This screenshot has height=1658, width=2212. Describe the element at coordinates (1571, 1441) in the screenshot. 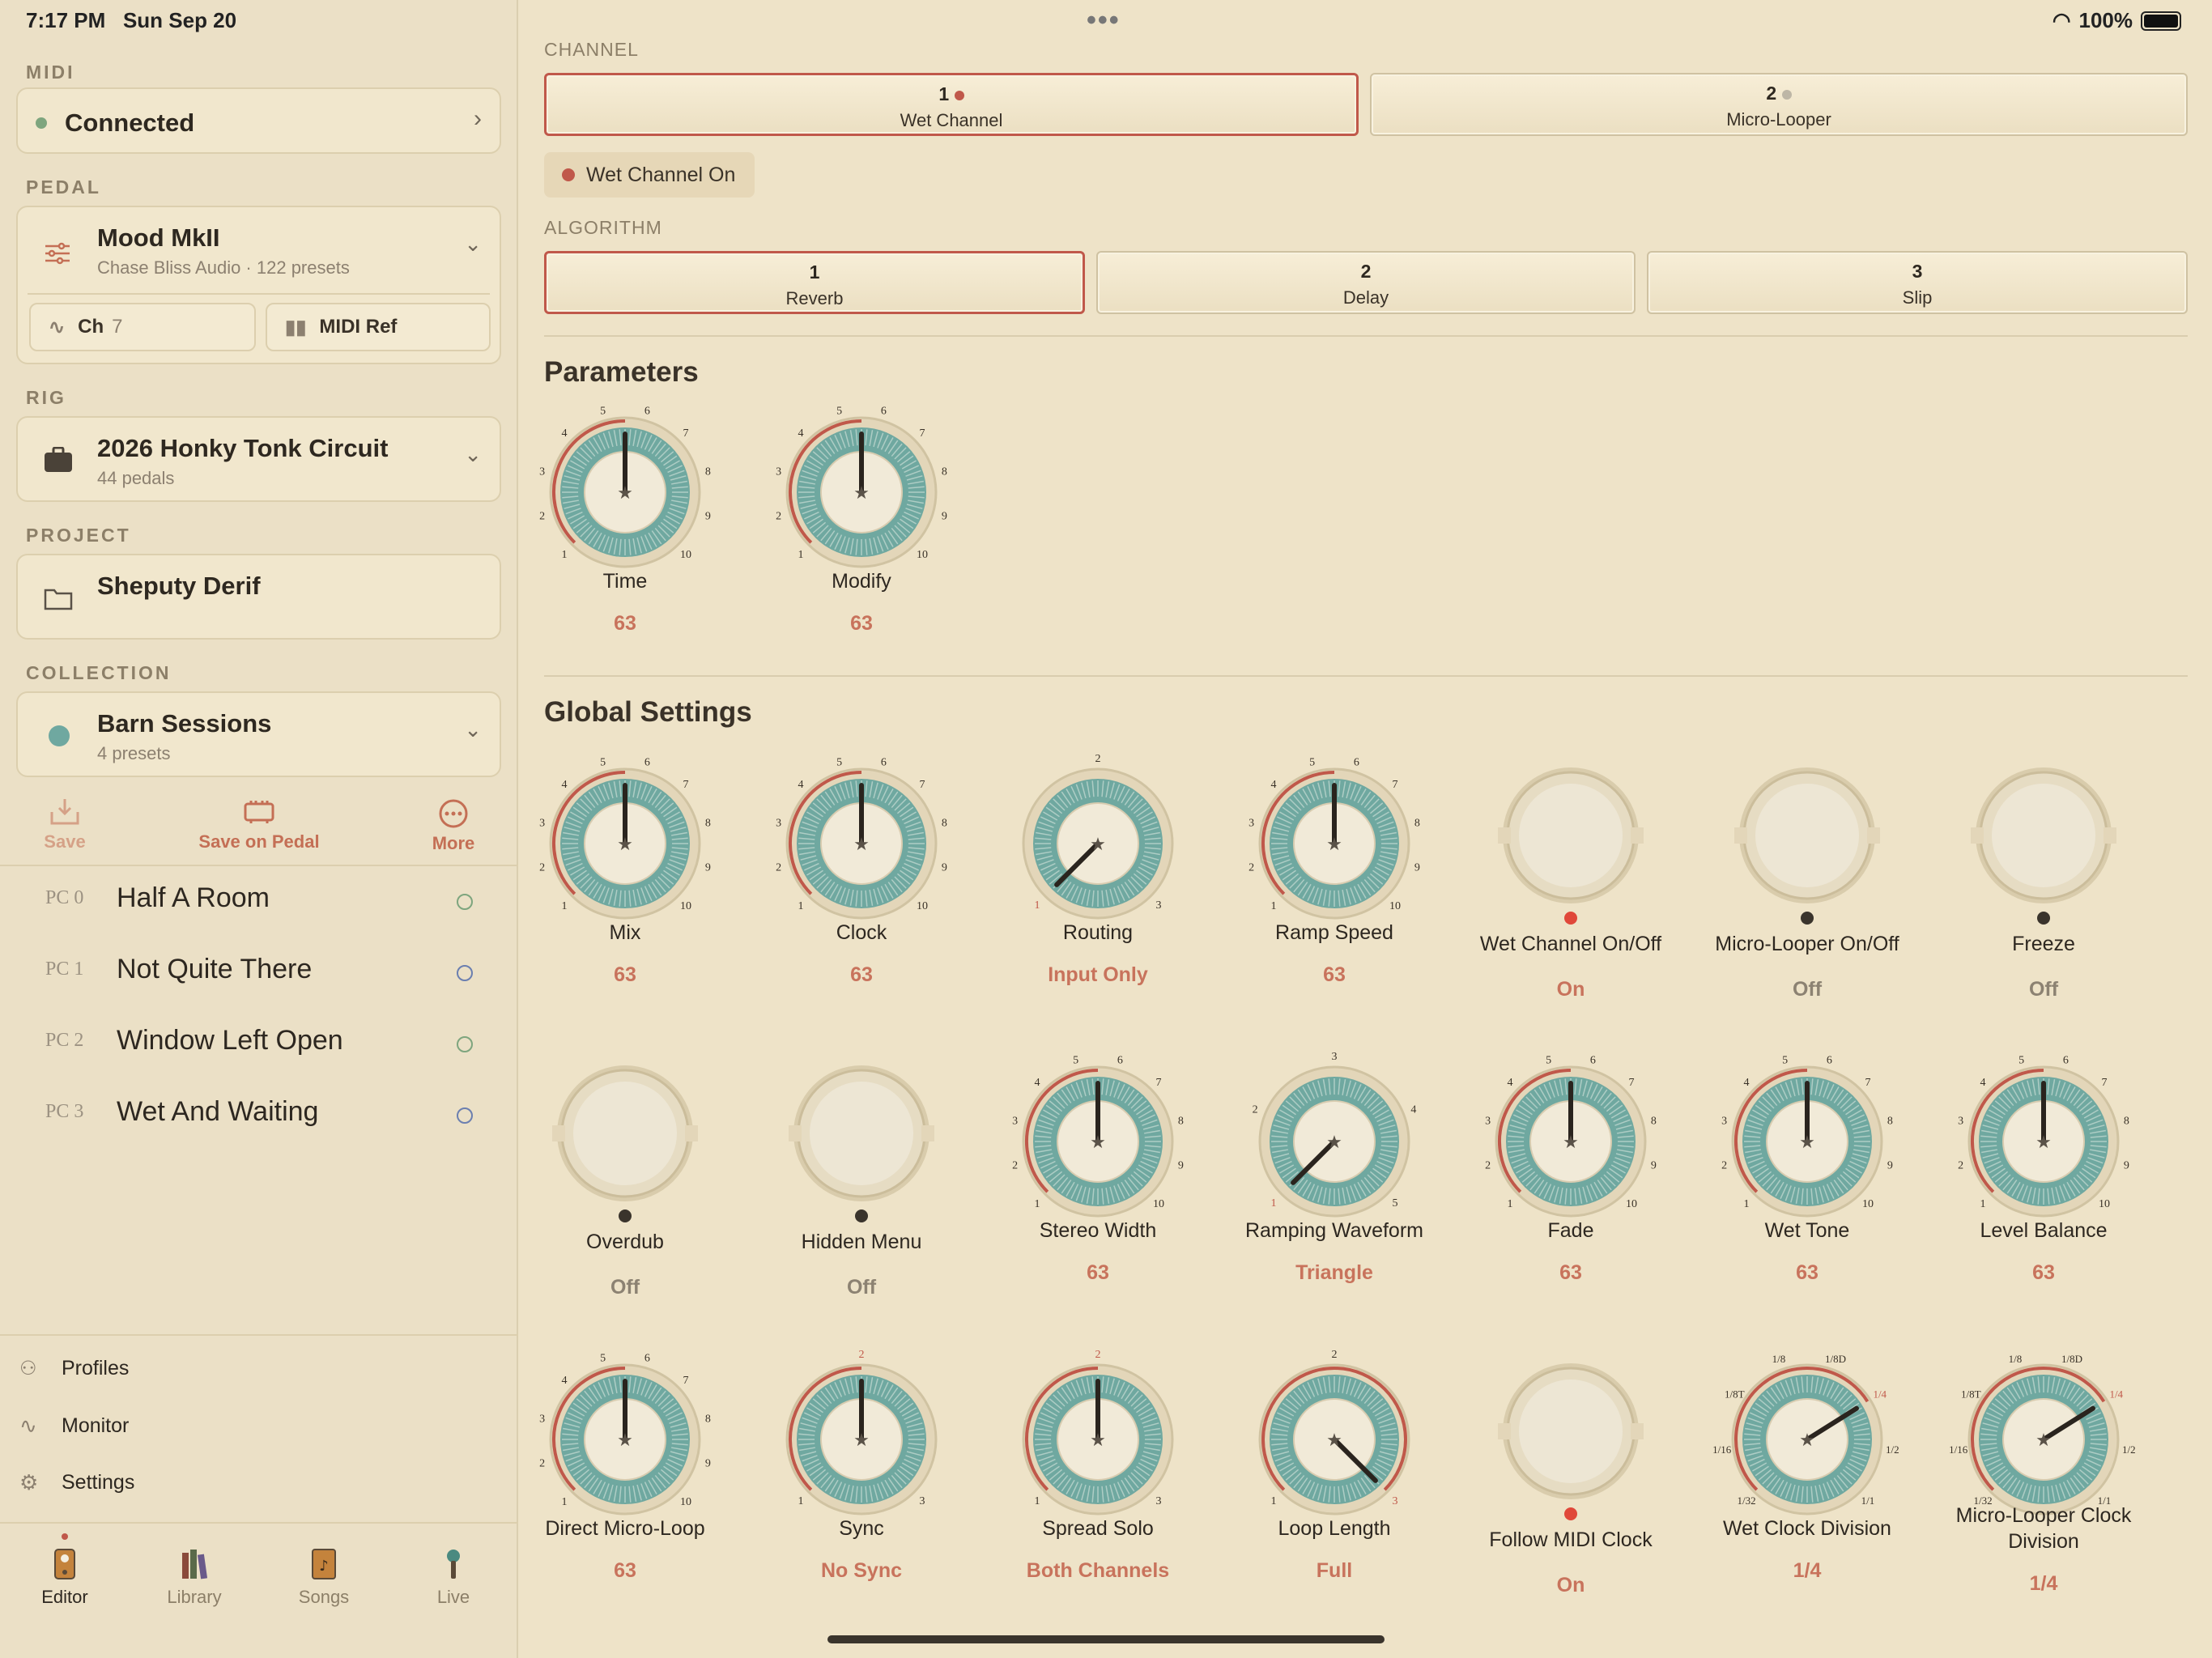

I see `follow-midi-dial` at that location.